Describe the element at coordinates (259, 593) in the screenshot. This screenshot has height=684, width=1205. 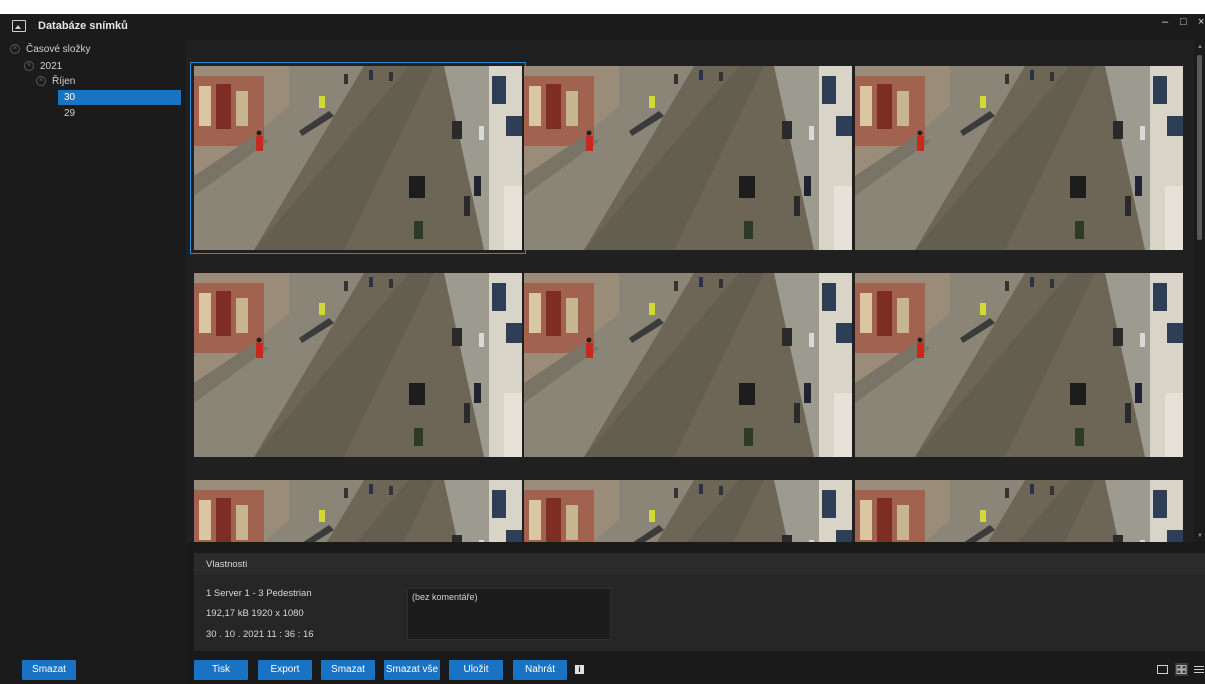
I see `snapshot-source: 1 Server 1 - 3 Pedestrian` at that location.